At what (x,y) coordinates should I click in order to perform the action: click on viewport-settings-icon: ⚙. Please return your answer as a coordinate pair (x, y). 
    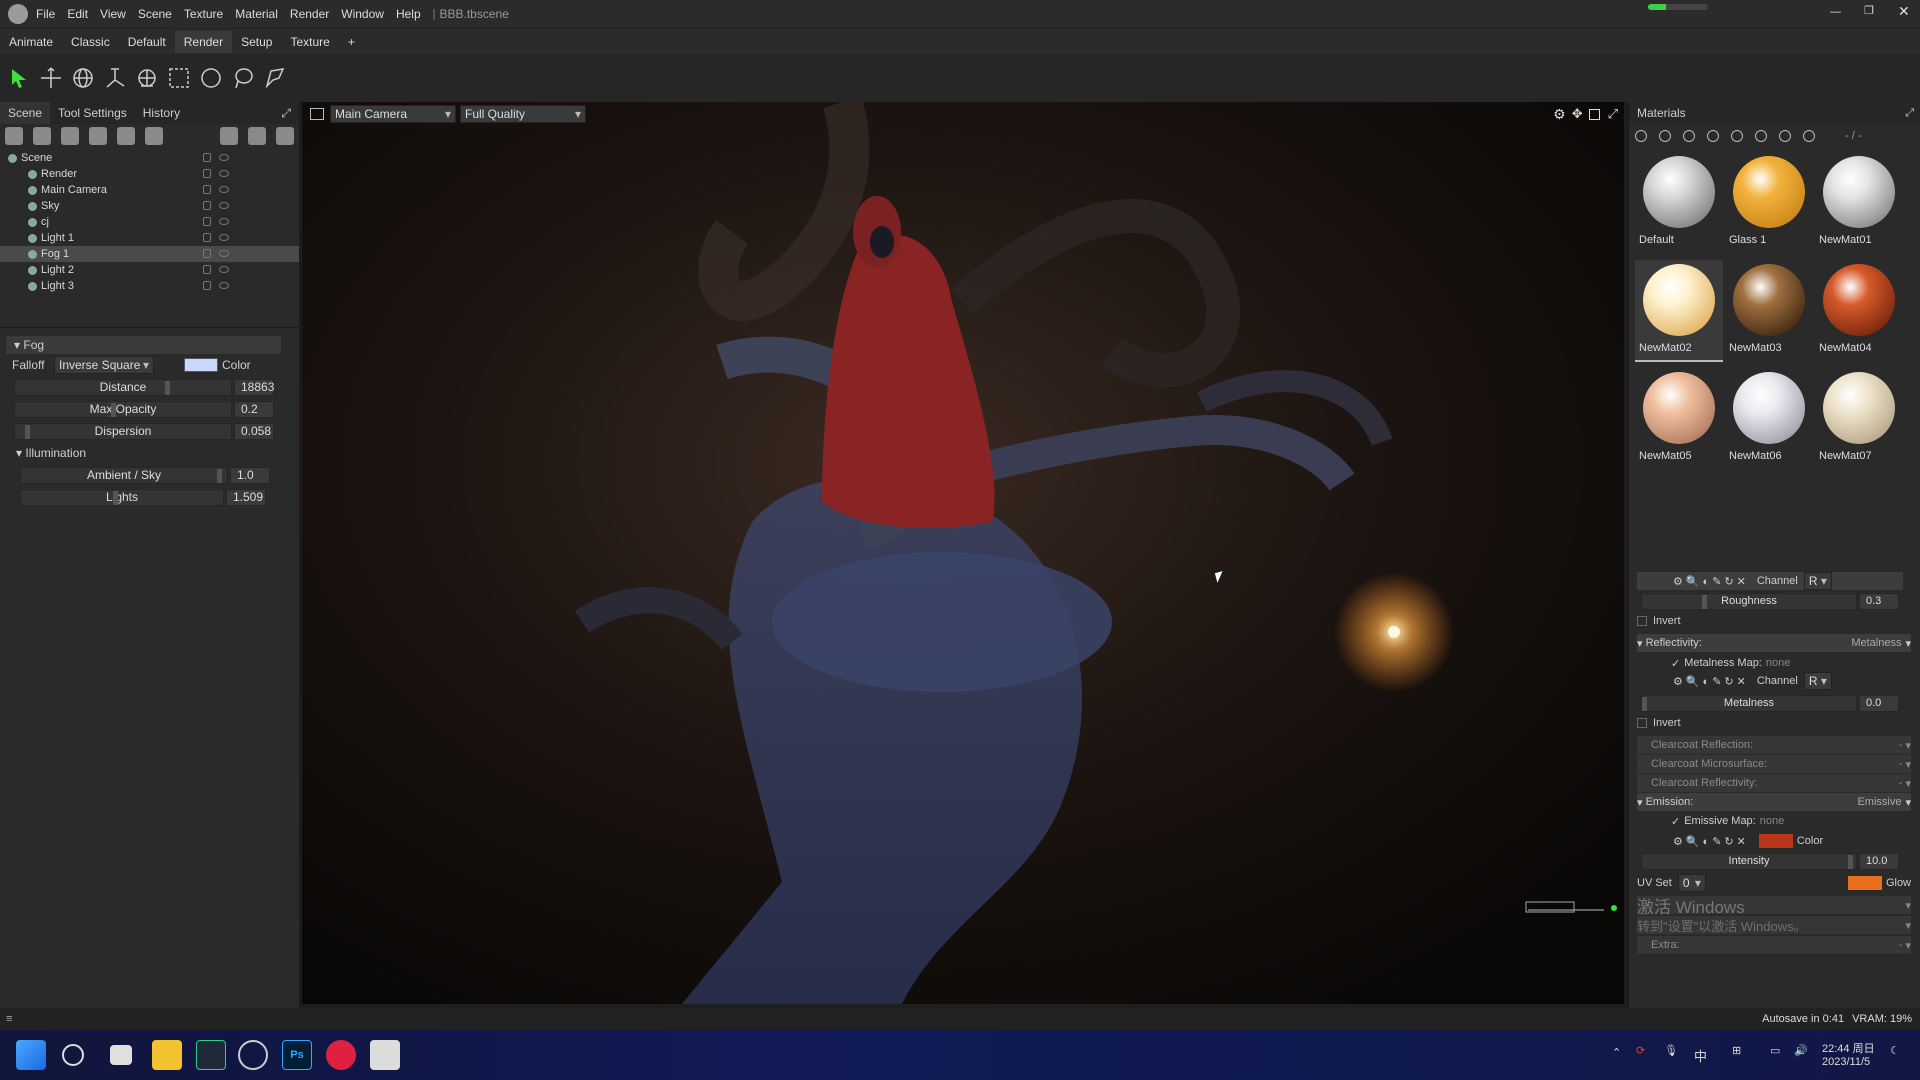
    Looking at the image, I should click on (1559, 114).